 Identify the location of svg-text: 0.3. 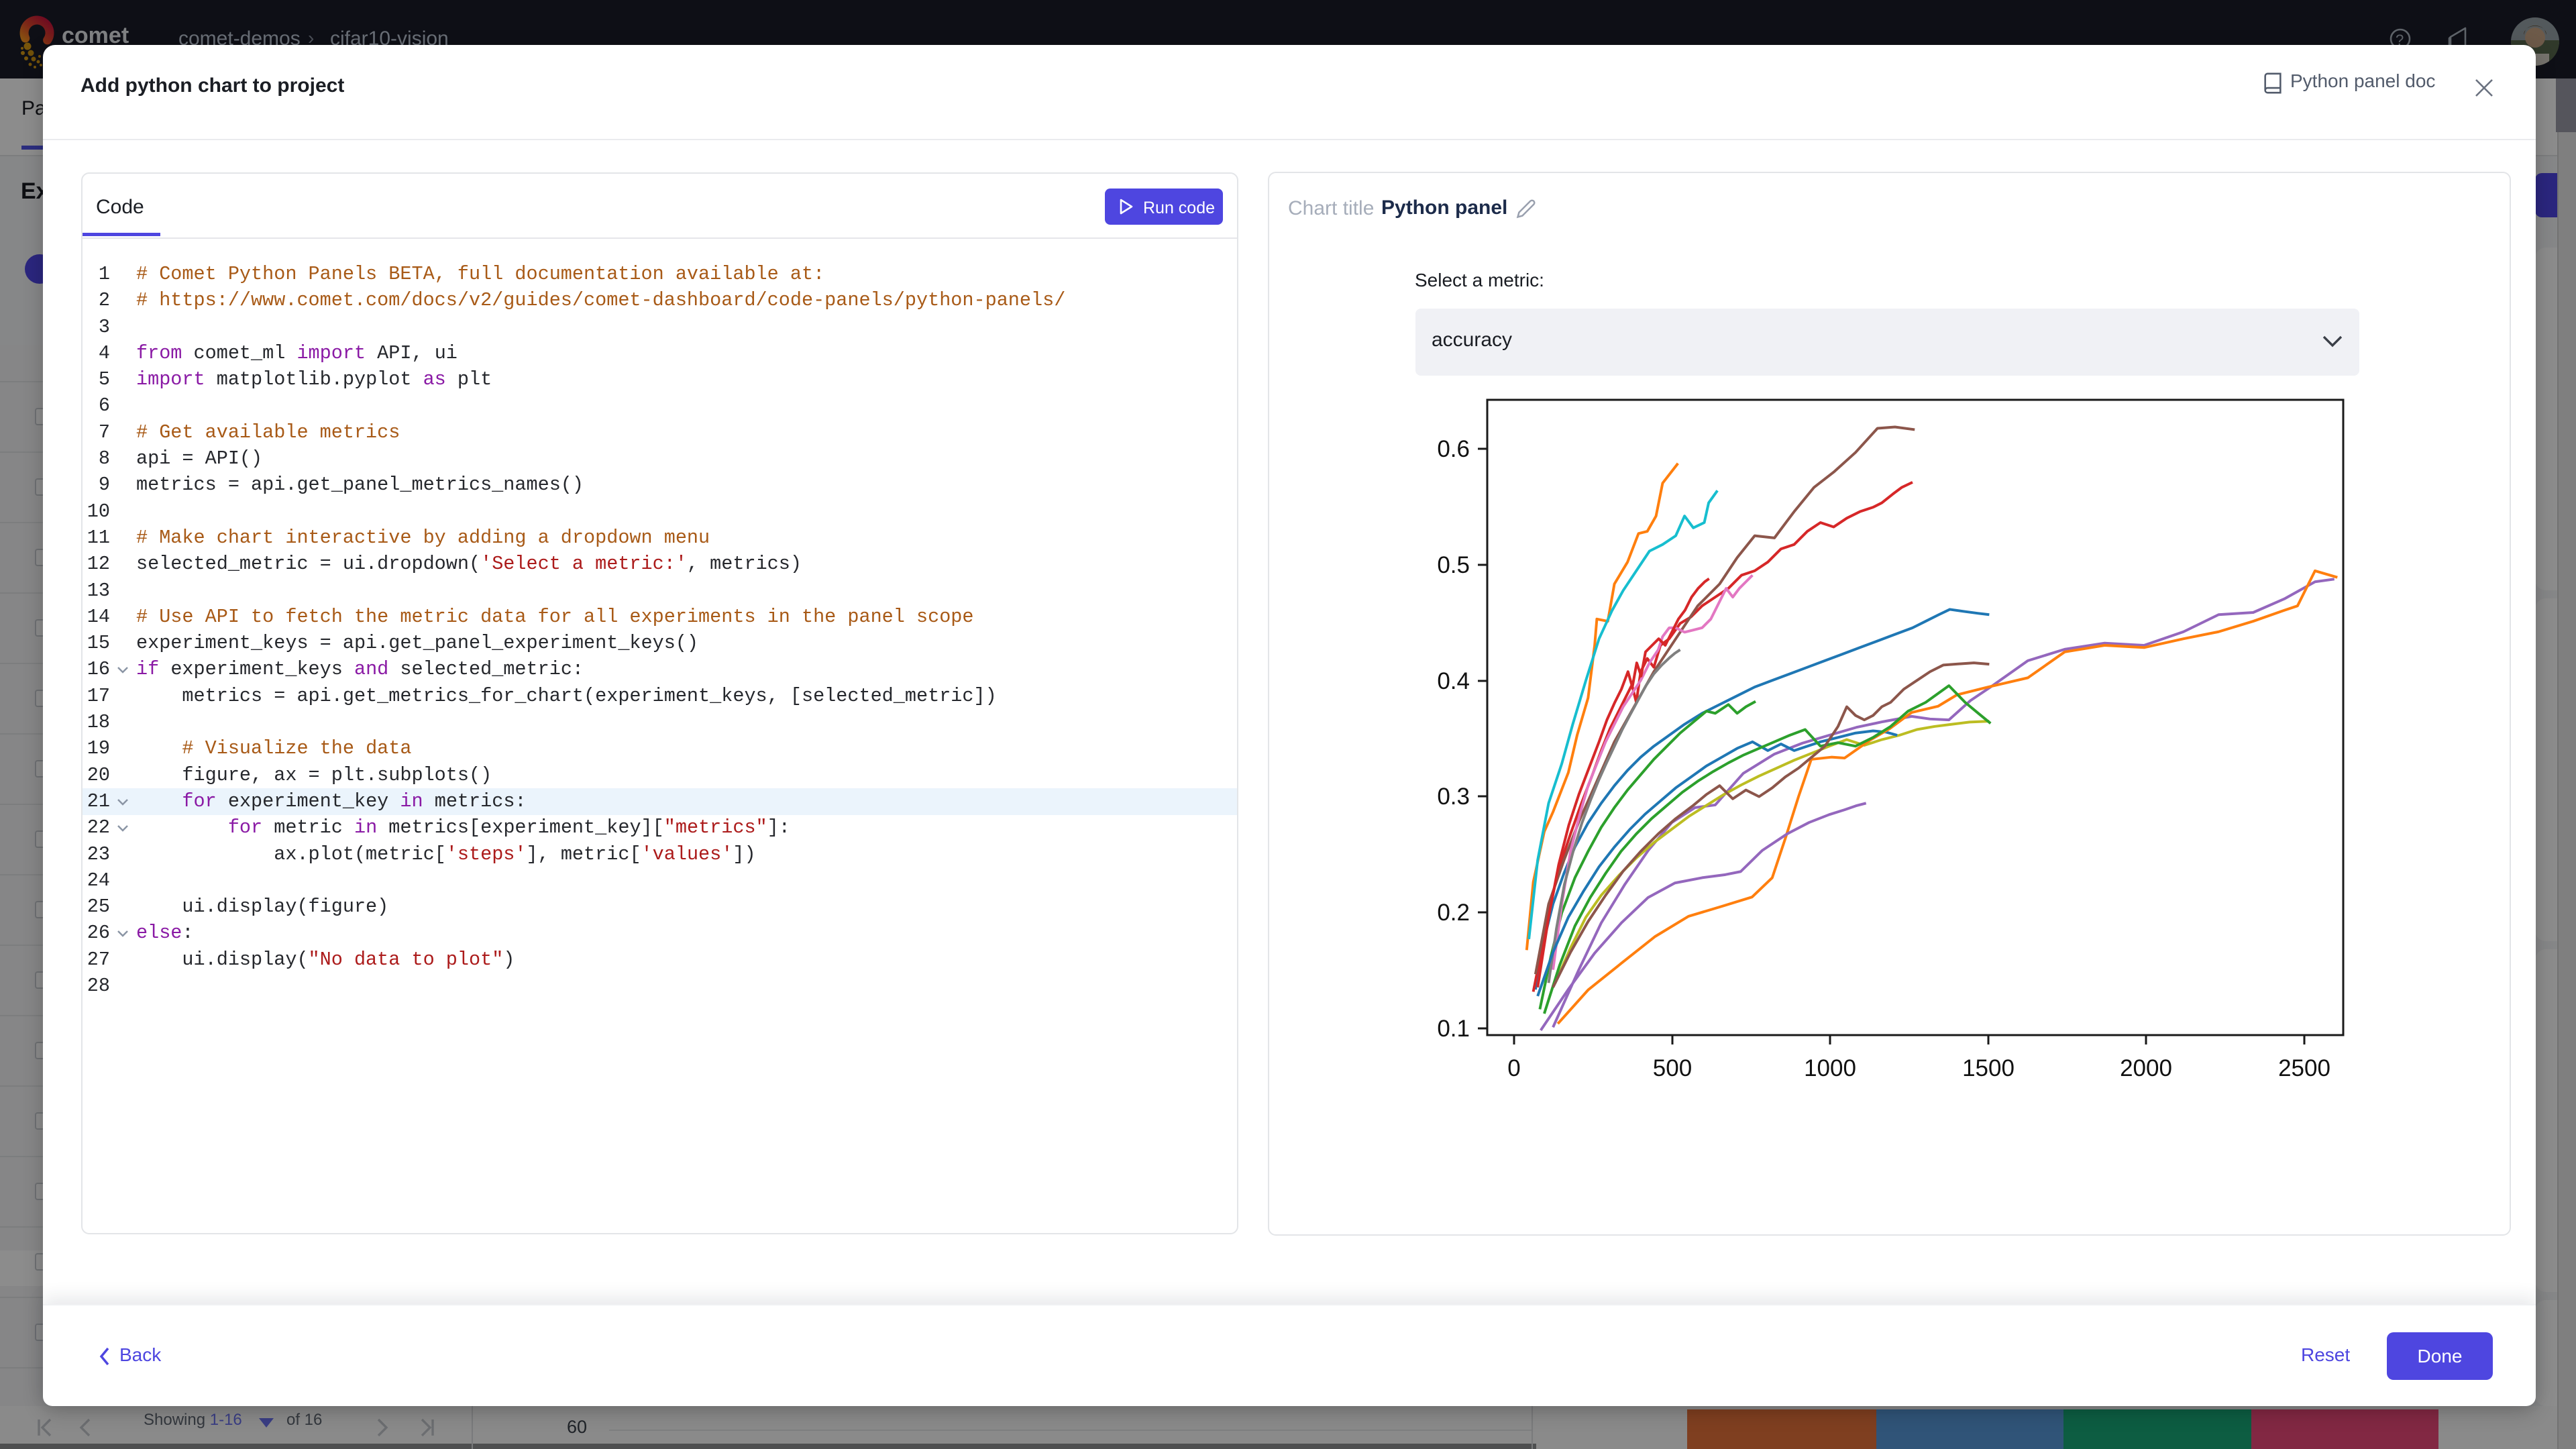
(1453, 797).